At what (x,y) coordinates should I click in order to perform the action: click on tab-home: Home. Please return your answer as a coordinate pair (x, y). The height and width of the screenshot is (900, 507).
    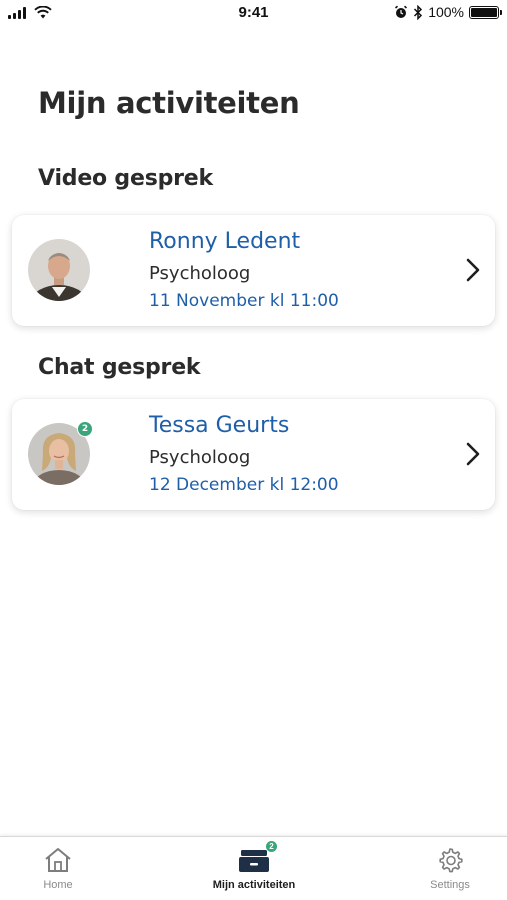
    Looking at the image, I should click on (58, 868).